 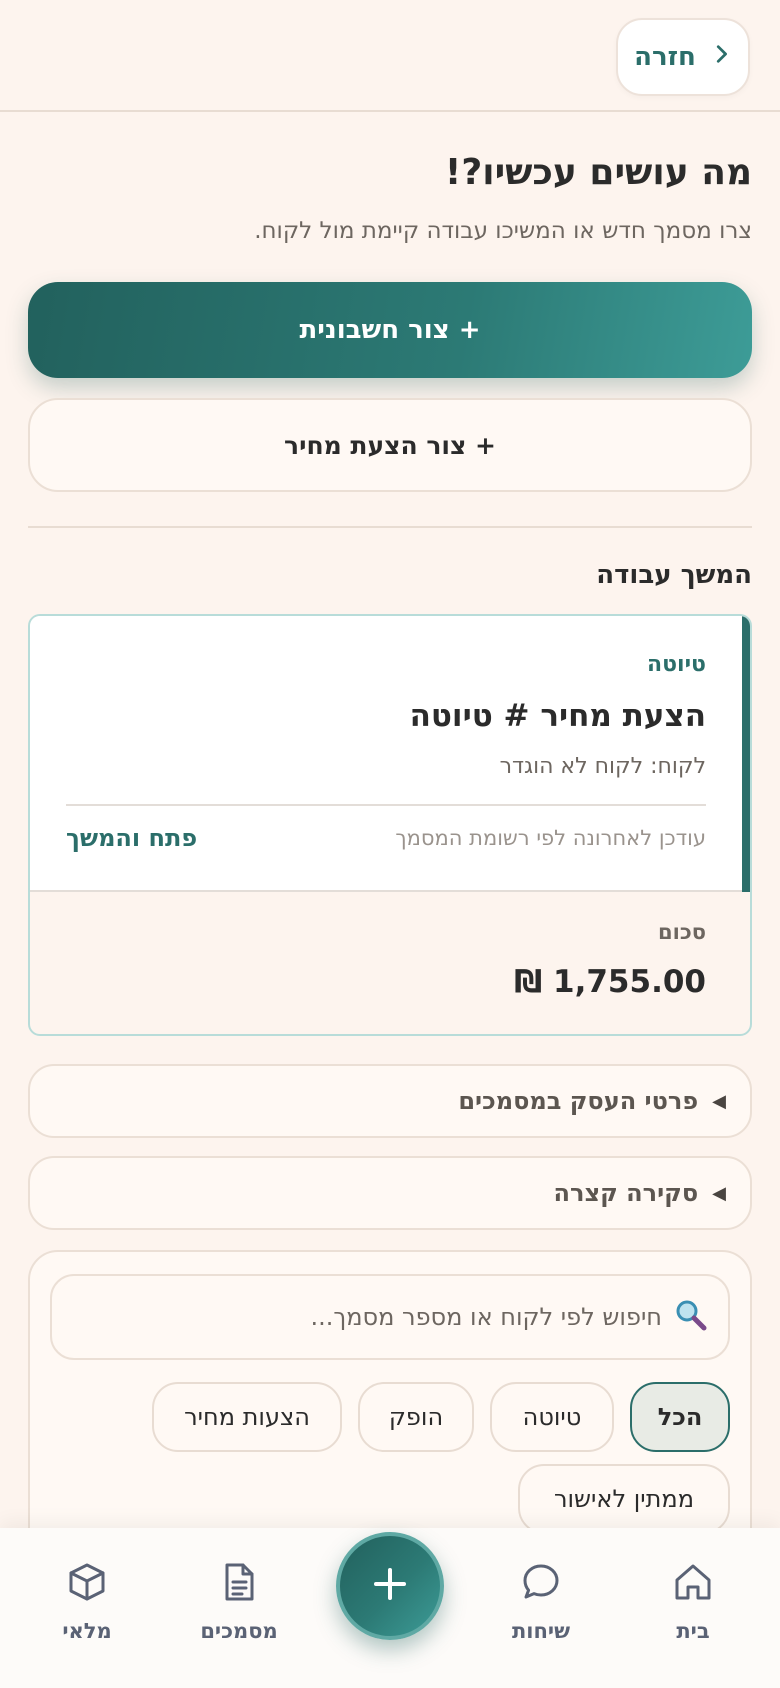 I want to click on nav-inventory-label: מלאי, so click(x=87, y=1631).